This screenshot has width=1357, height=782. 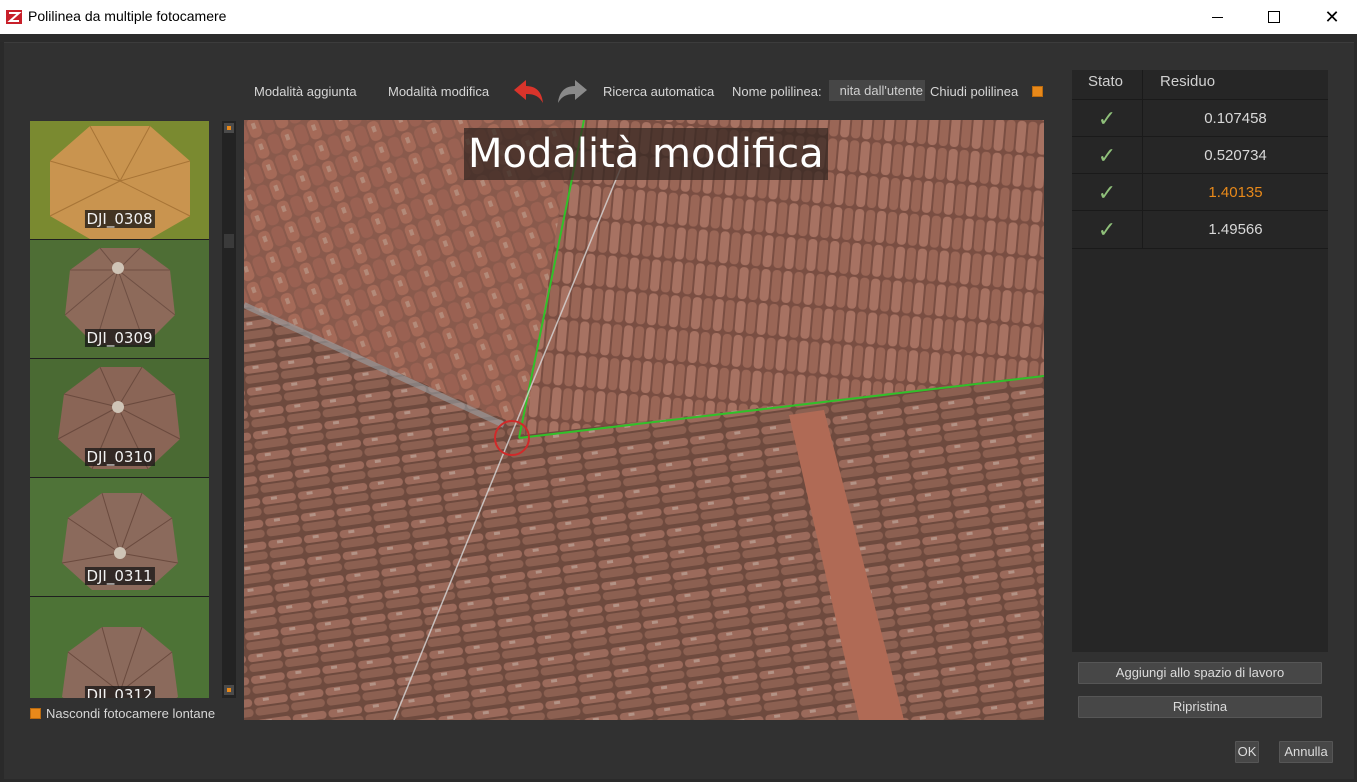 I want to click on close-icon: ✕, so click(x=1332, y=17).